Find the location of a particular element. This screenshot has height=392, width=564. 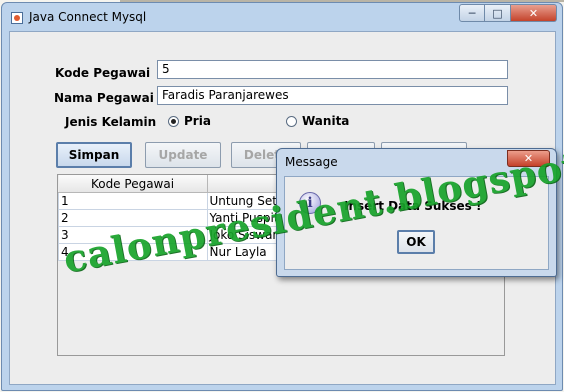

table-cell-kode: 2 is located at coordinates (133, 218).